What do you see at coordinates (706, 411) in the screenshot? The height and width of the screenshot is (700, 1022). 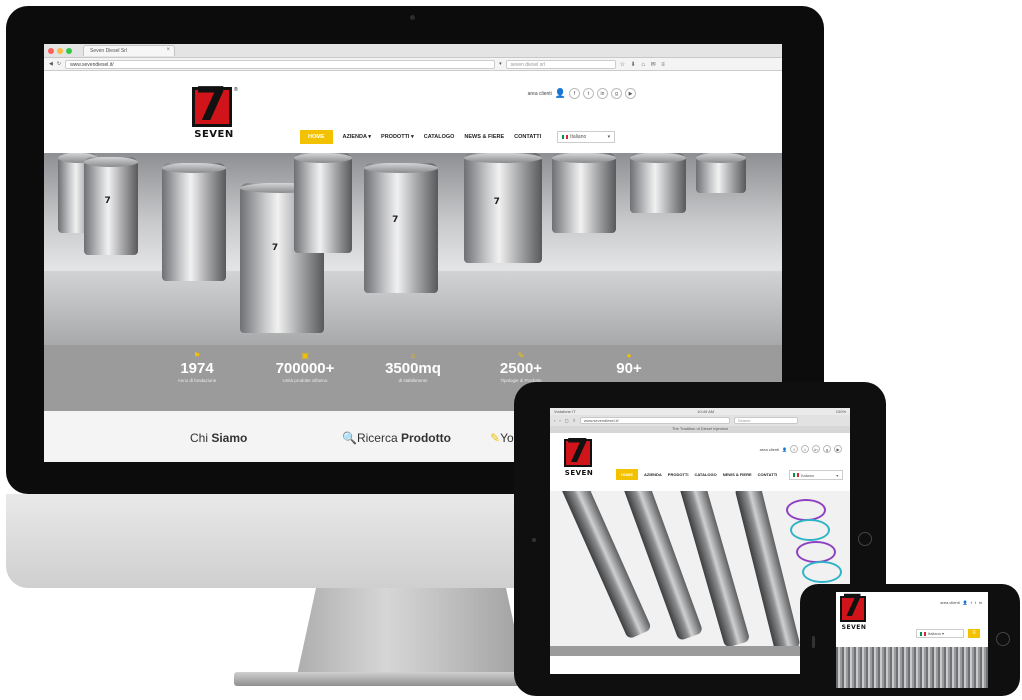 I see `status-time: 10:49 AM` at bounding box center [706, 411].